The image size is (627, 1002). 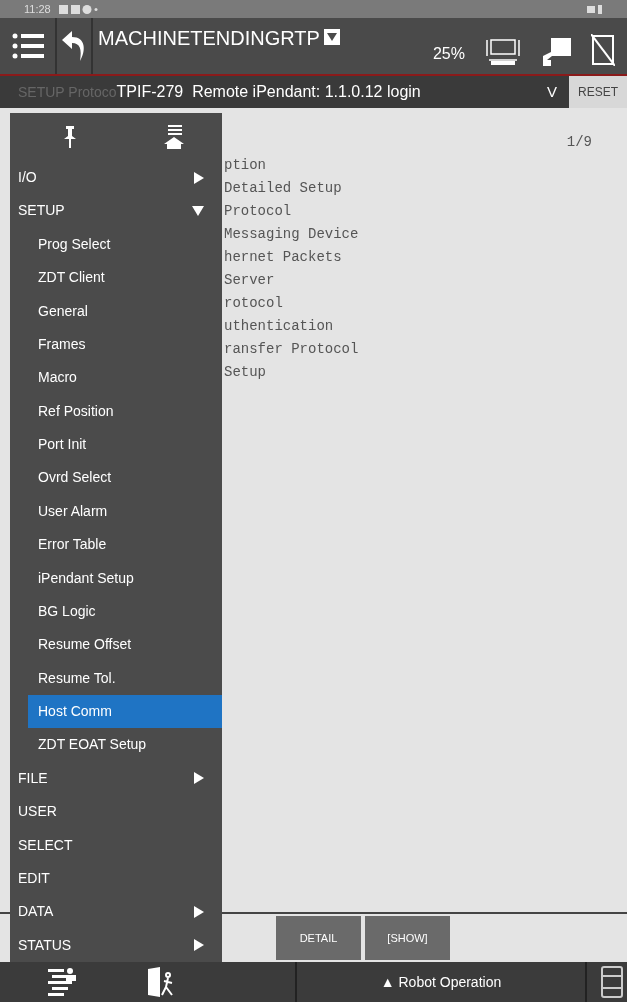 What do you see at coordinates (125, 745) in the screenshot?
I see `menu-item: ZDT EOAT Setup` at bounding box center [125, 745].